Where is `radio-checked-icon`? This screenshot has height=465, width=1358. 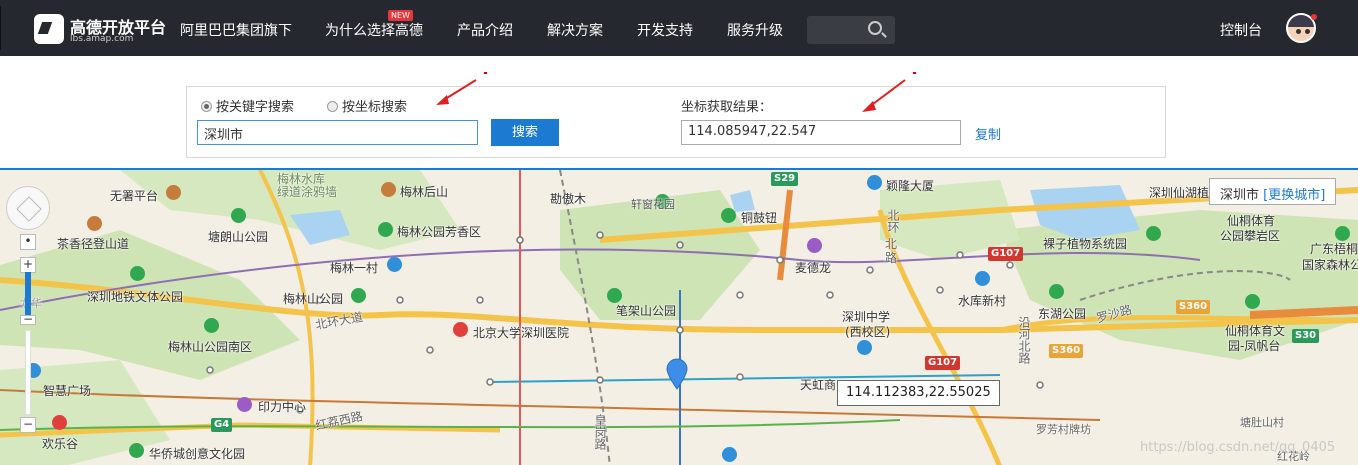 radio-checked-icon is located at coordinates (206, 106).